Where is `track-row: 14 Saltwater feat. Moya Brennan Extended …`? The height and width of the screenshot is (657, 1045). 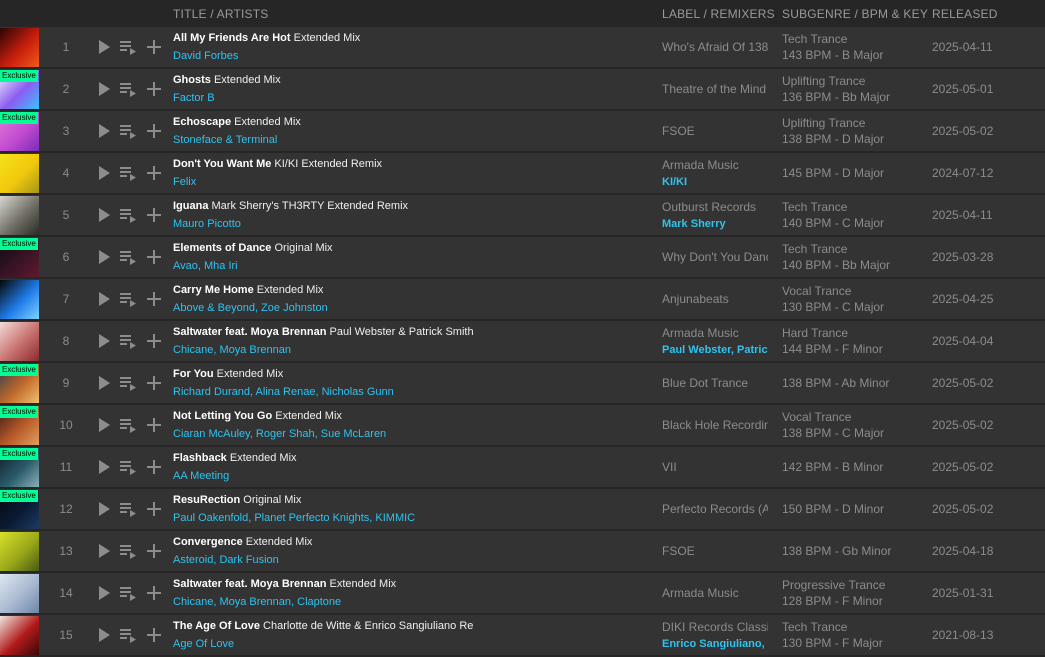 track-row: 14 Saltwater feat. Moya Brennan Extended … is located at coordinates (522, 593).